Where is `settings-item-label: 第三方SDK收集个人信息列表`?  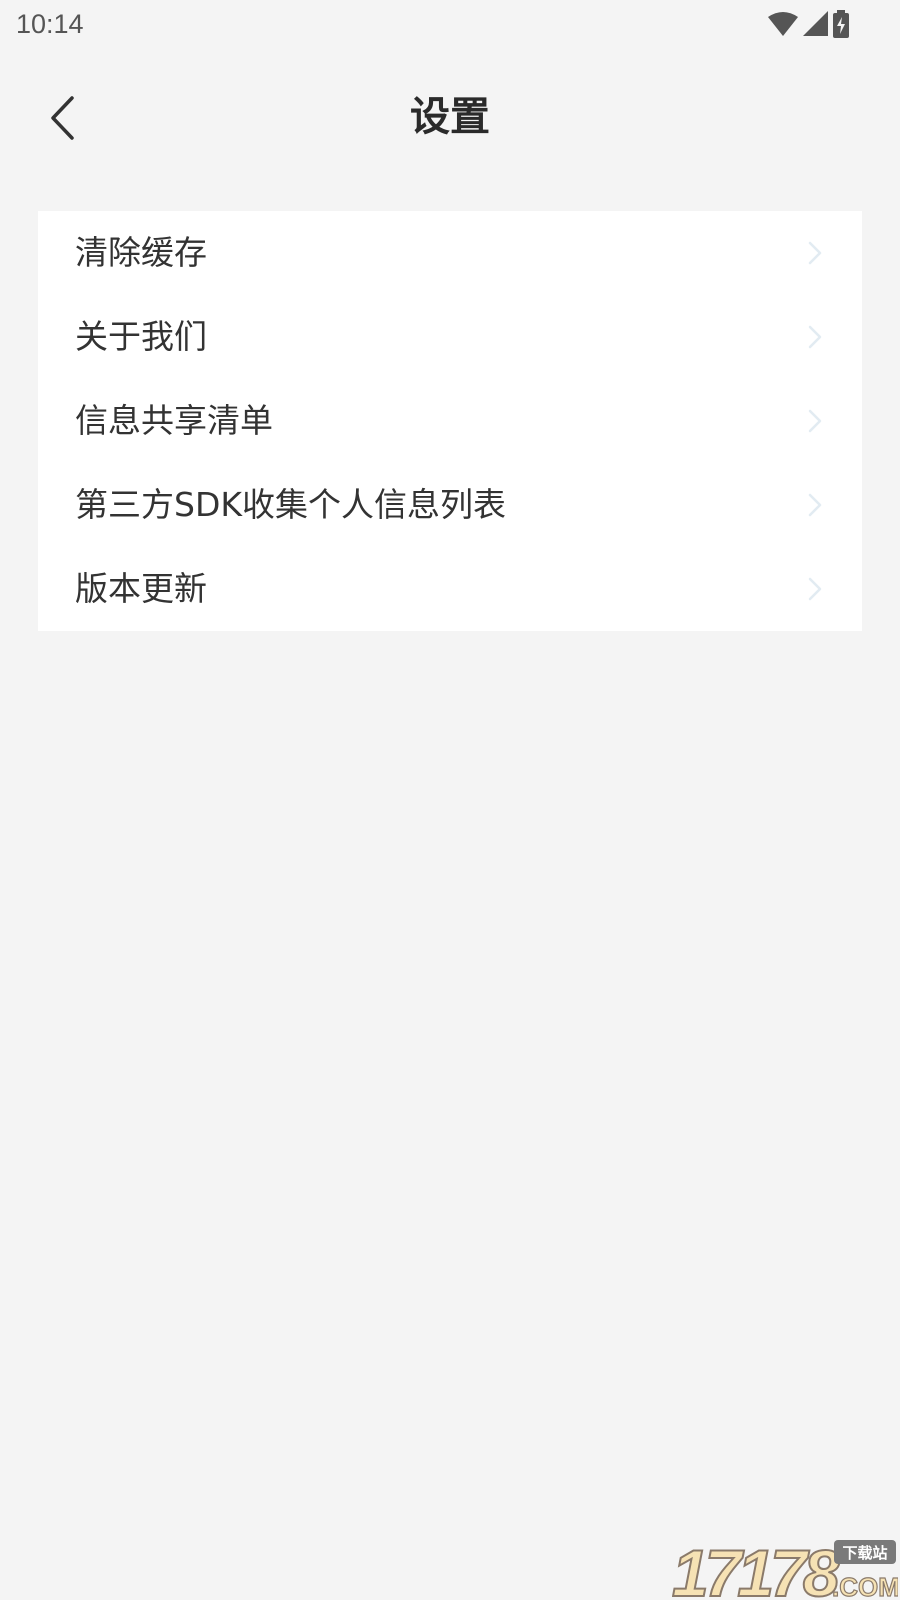
settings-item-label: 第三方SDK收集个人信息列表 is located at coordinates (290, 504).